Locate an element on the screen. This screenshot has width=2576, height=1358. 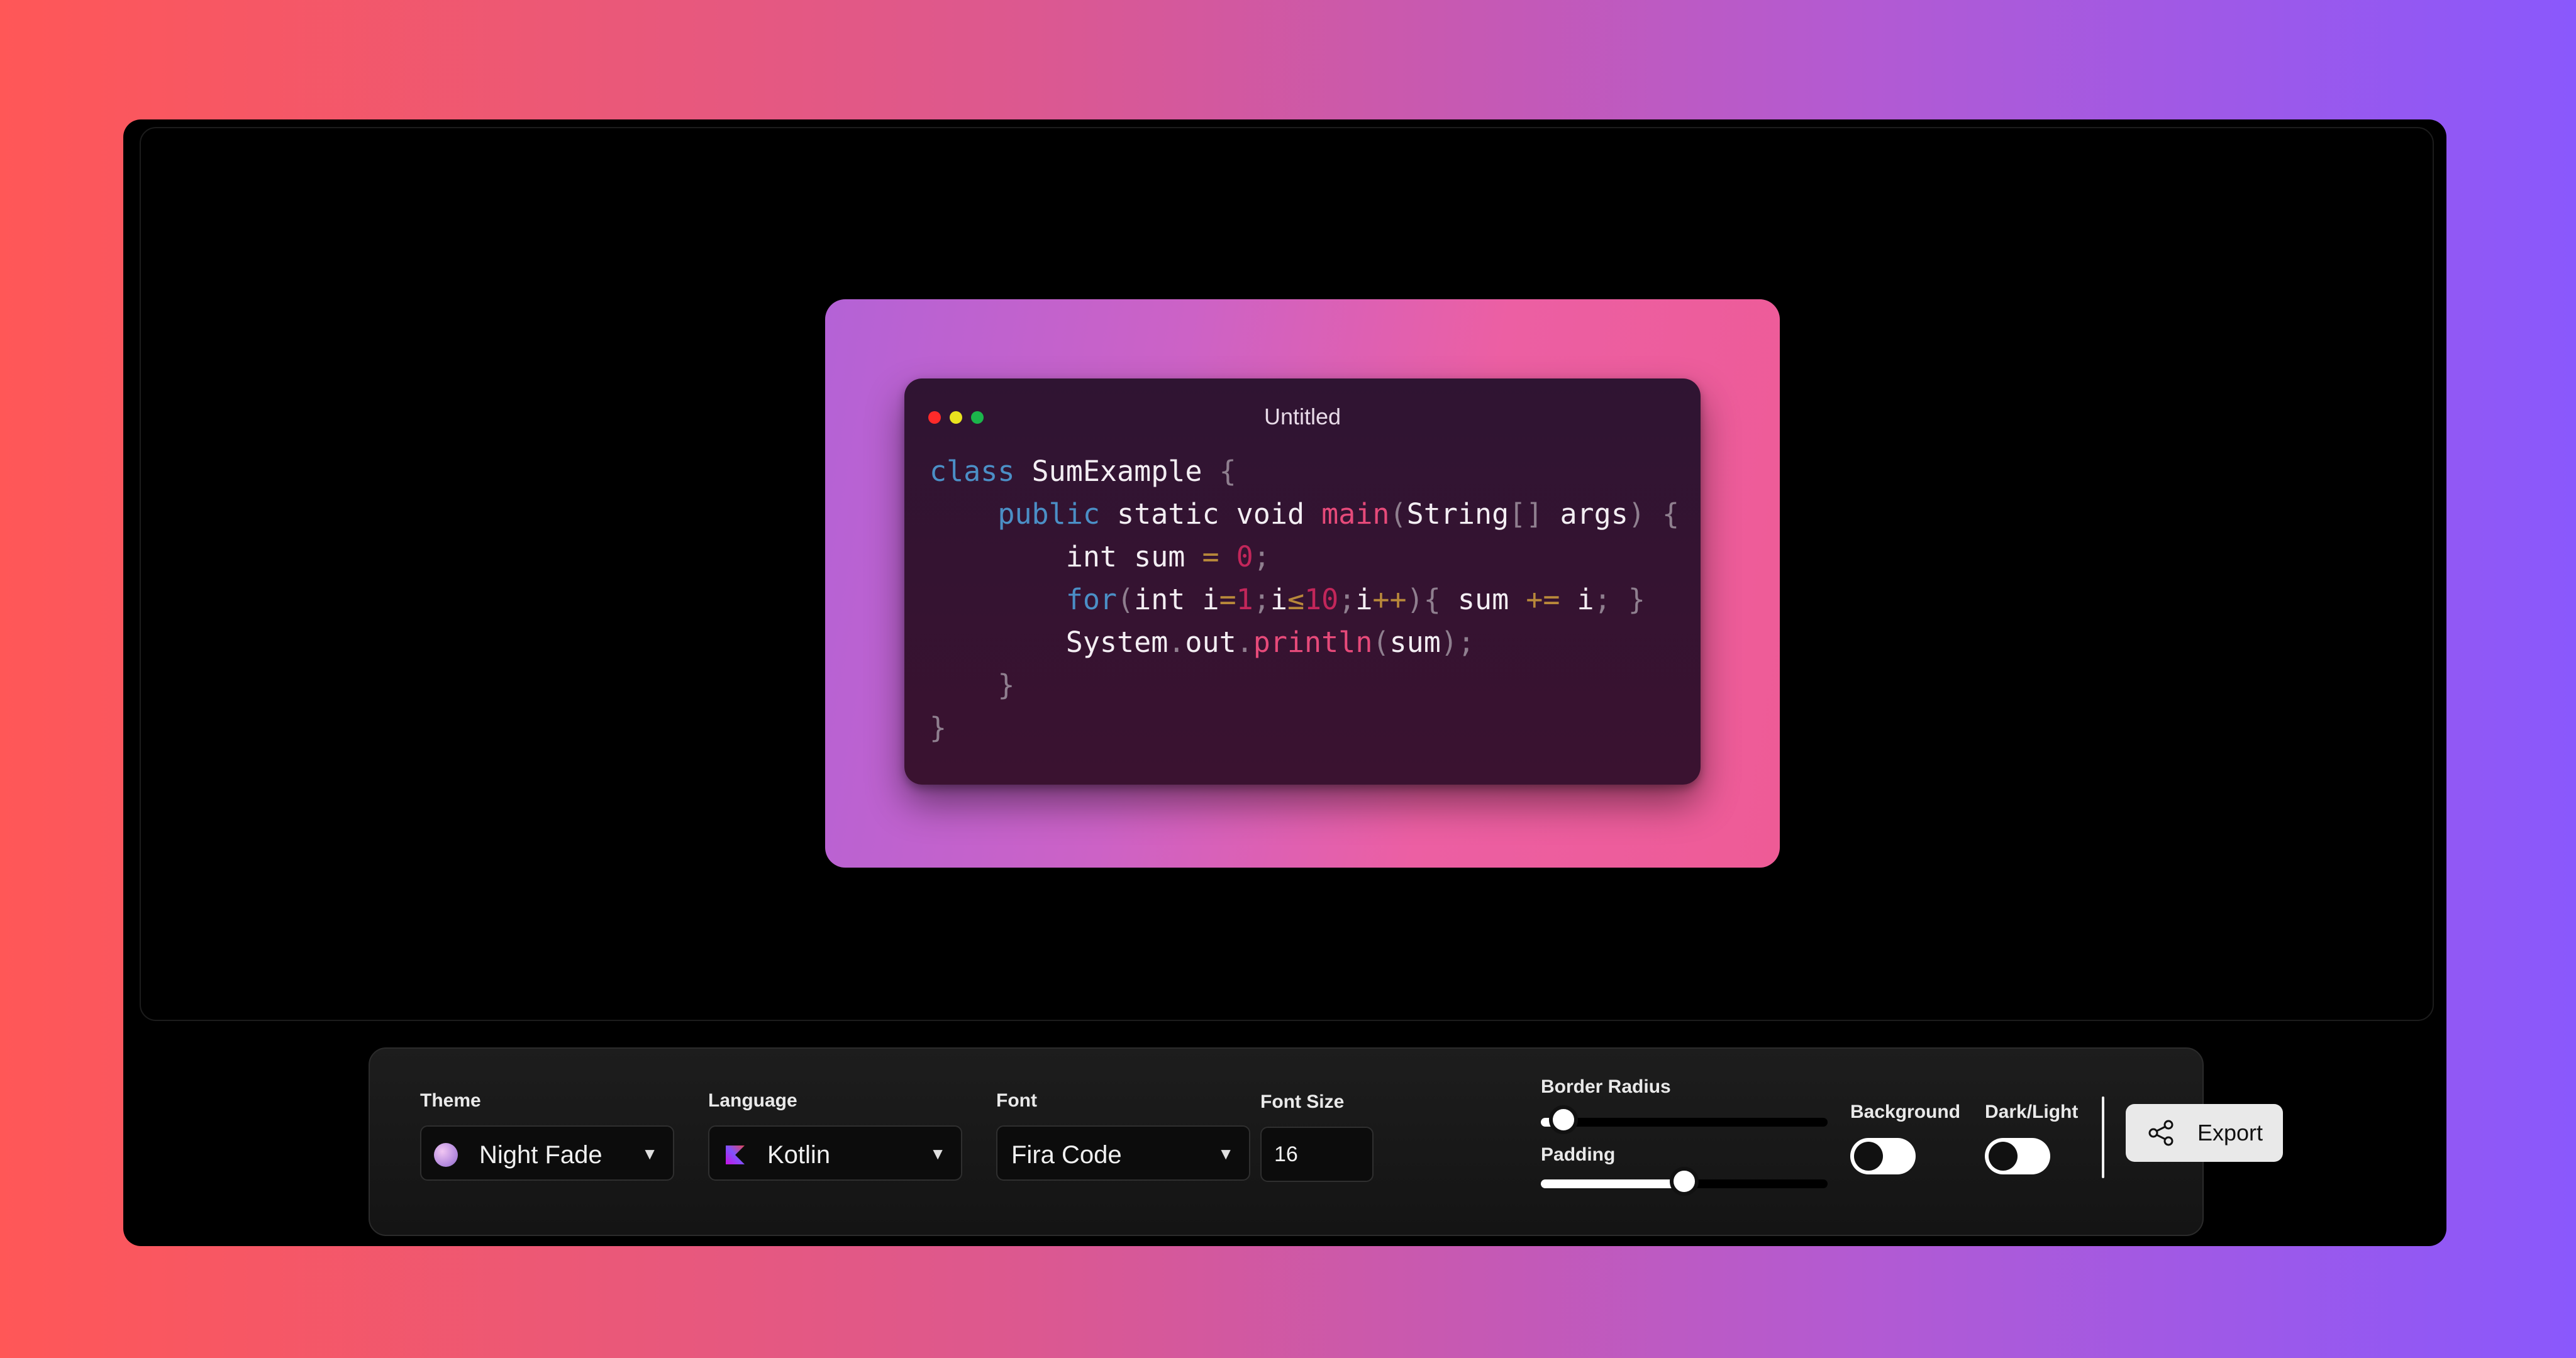
code-window-title: Untitled is located at coordinates (1302, 417).